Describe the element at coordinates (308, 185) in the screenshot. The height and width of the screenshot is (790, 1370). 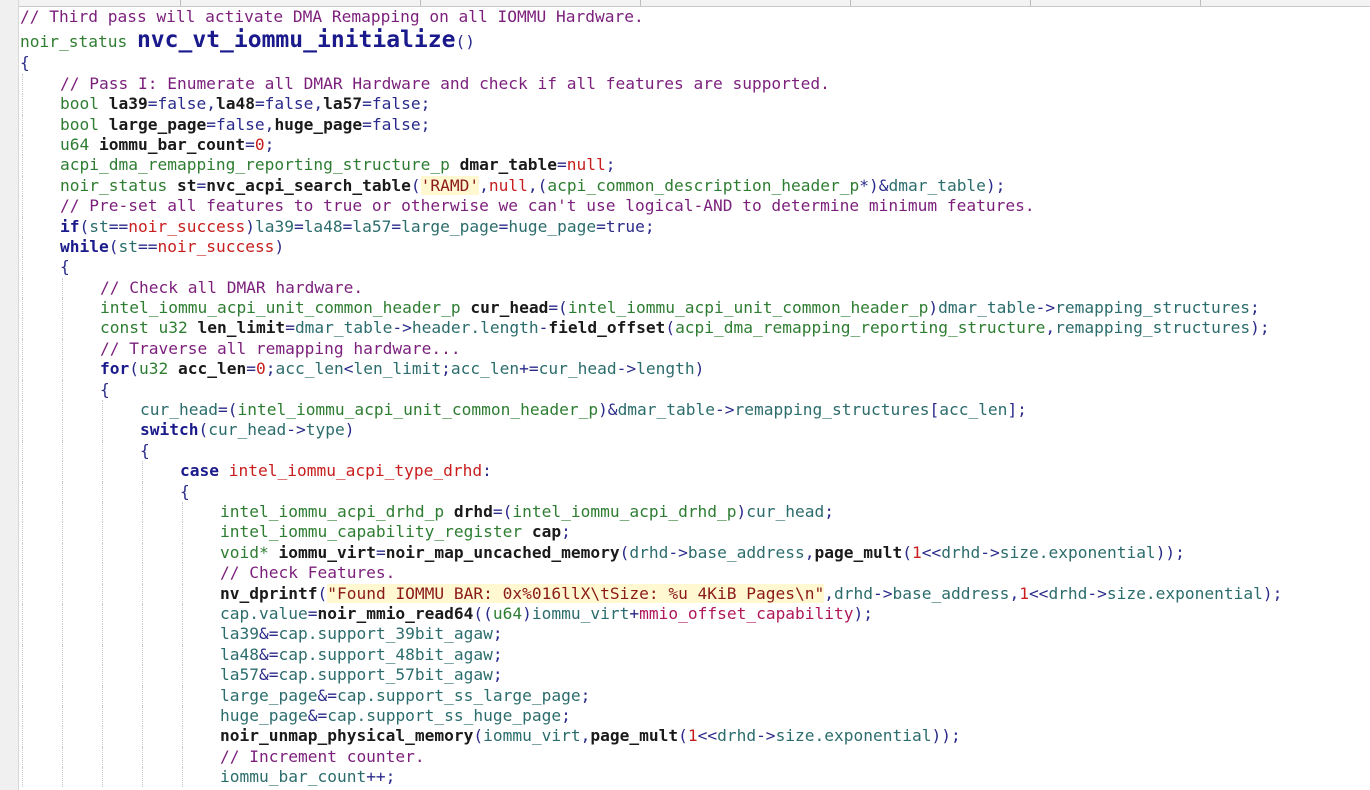
I see `code-token: nvc_acpi_search_table` at that location.